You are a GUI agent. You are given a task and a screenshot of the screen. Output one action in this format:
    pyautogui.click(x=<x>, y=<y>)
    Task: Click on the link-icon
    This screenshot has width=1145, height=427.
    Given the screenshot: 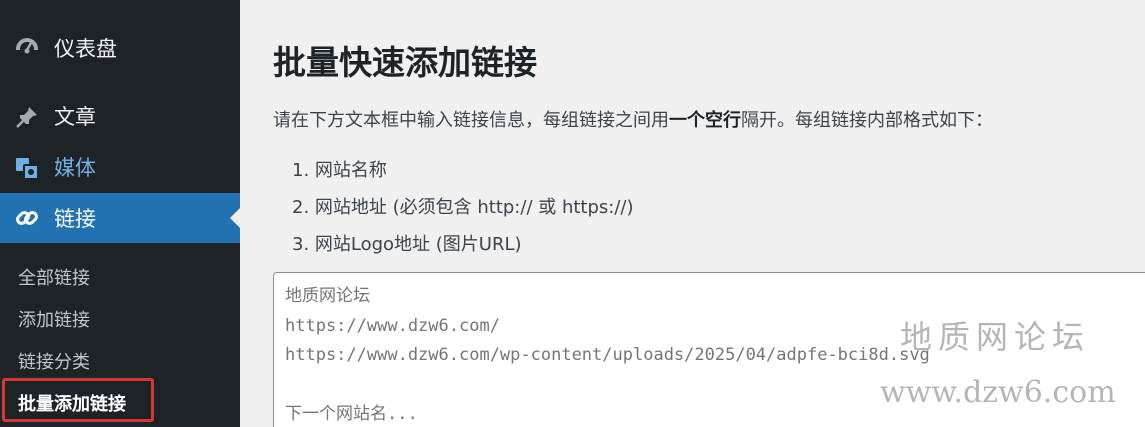 What is the action you would take?
    pyautogui.click(x=27, y=218)
    